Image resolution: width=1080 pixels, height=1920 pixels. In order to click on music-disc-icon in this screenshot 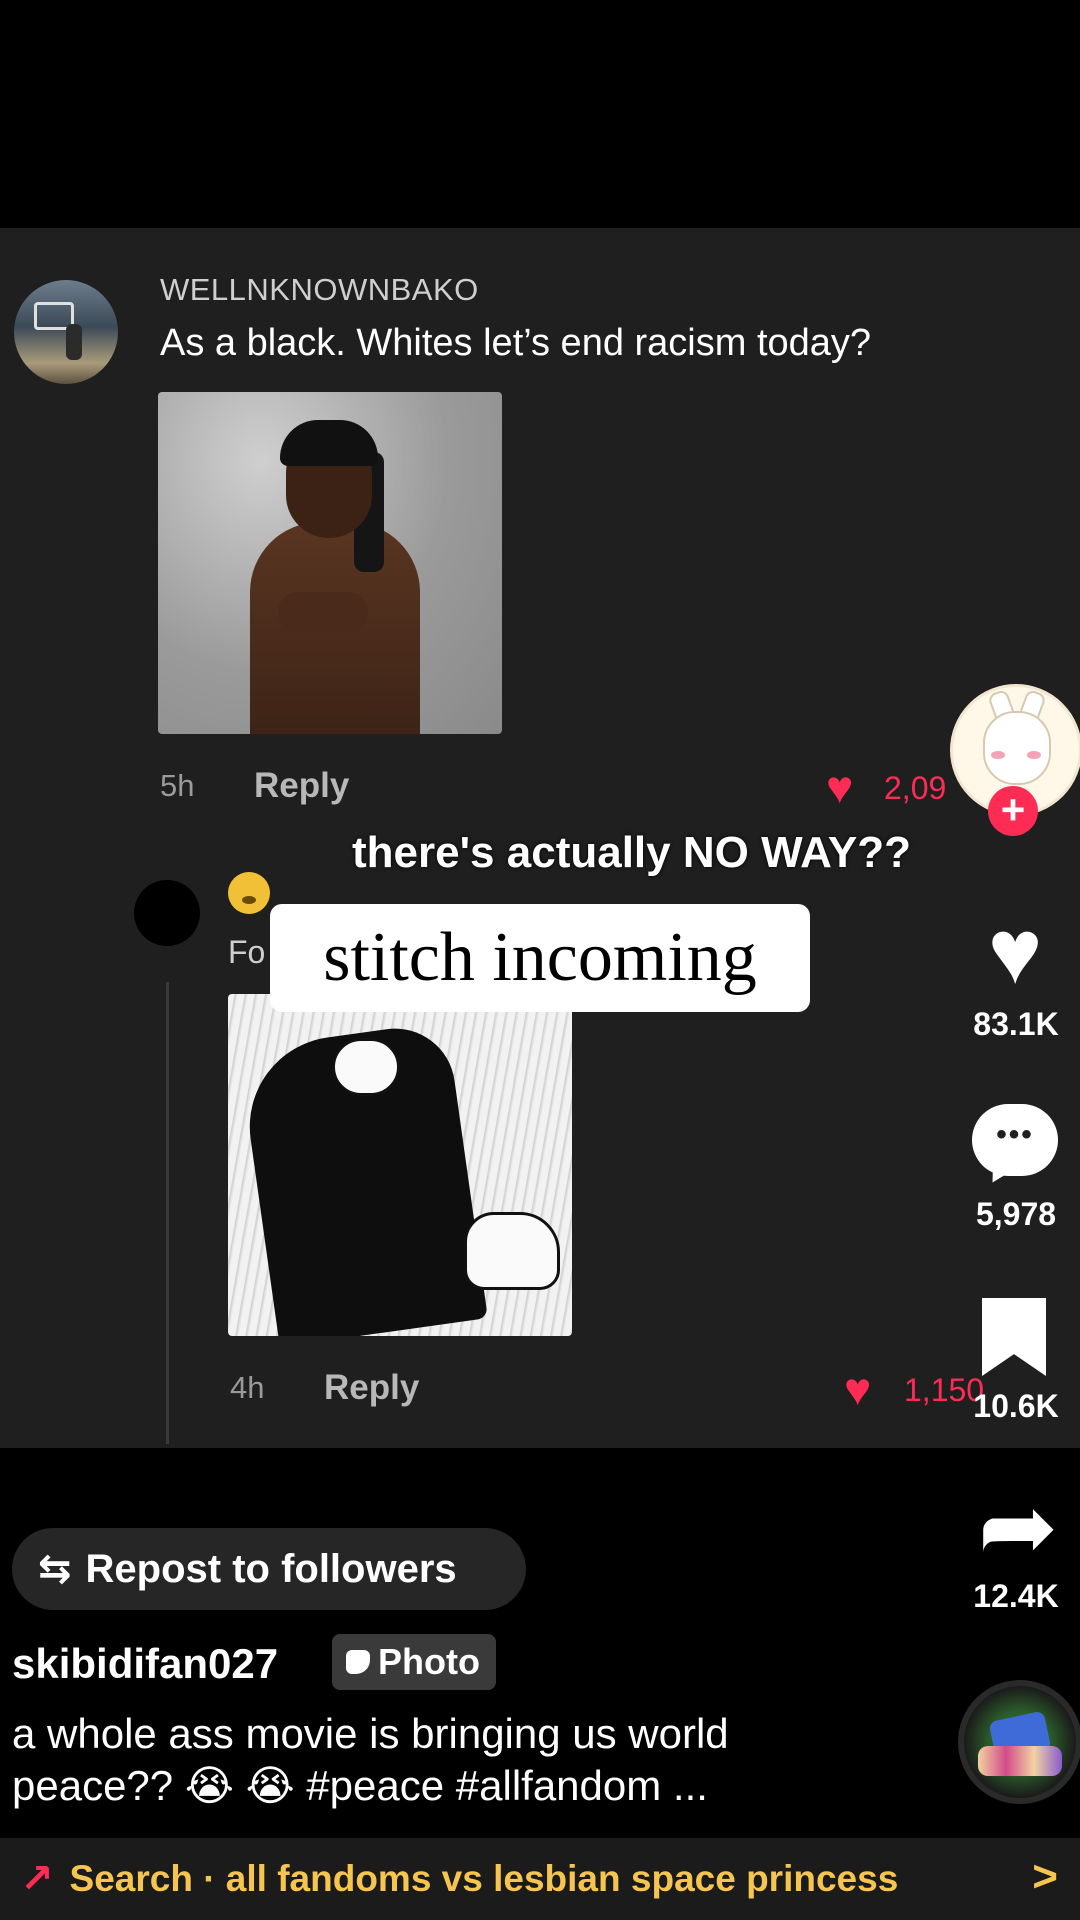, I will do `click(1019, 1742)`.